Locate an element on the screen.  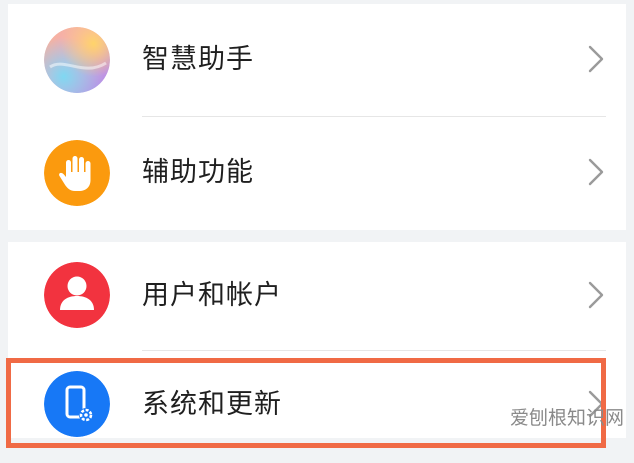
smart-assistant-icon is located at coordinates (77, 60).